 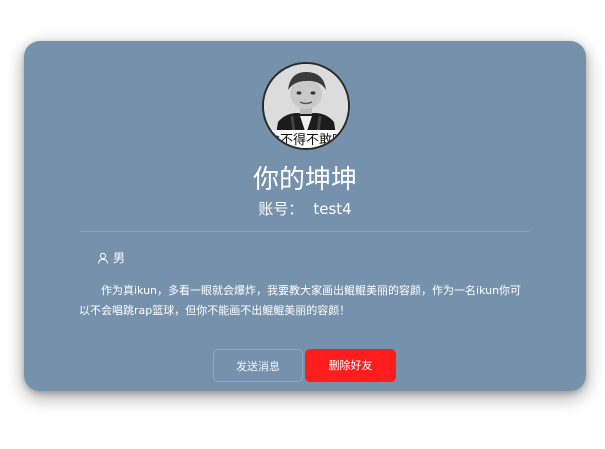 I want to click on avatar: 舍不得不敢吃, so click(x=306, y=106).